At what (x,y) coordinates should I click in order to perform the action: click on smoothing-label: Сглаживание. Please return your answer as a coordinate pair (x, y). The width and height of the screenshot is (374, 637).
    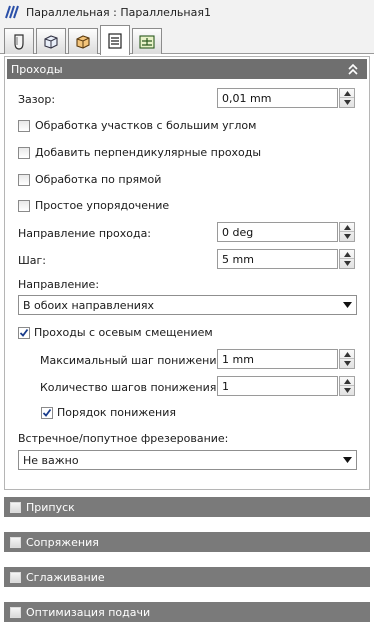
    Looking at the image, I should click on (65, 577).